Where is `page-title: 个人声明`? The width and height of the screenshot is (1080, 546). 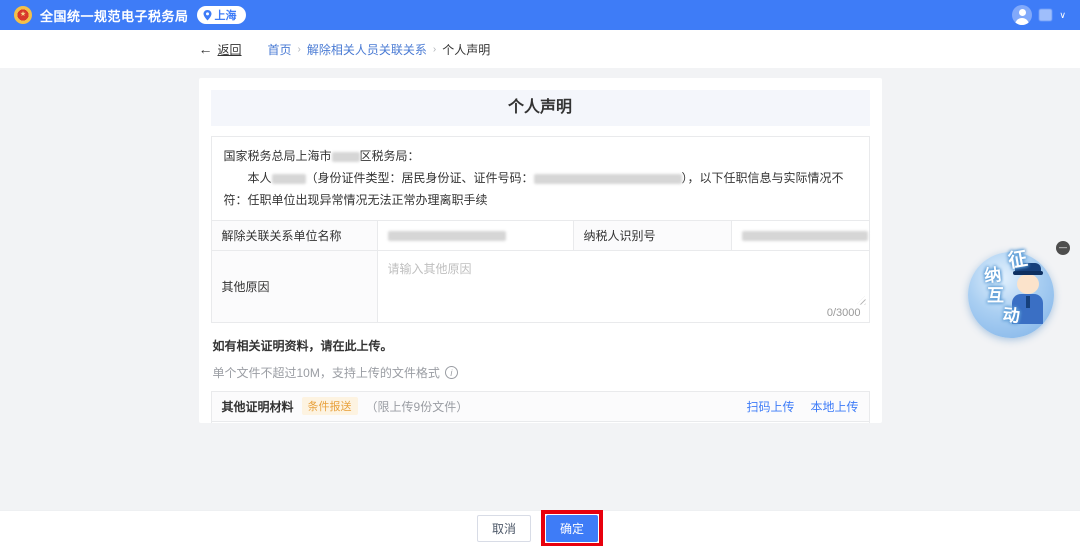
page-title: 个人声明 is located at coordinates (540, 108).